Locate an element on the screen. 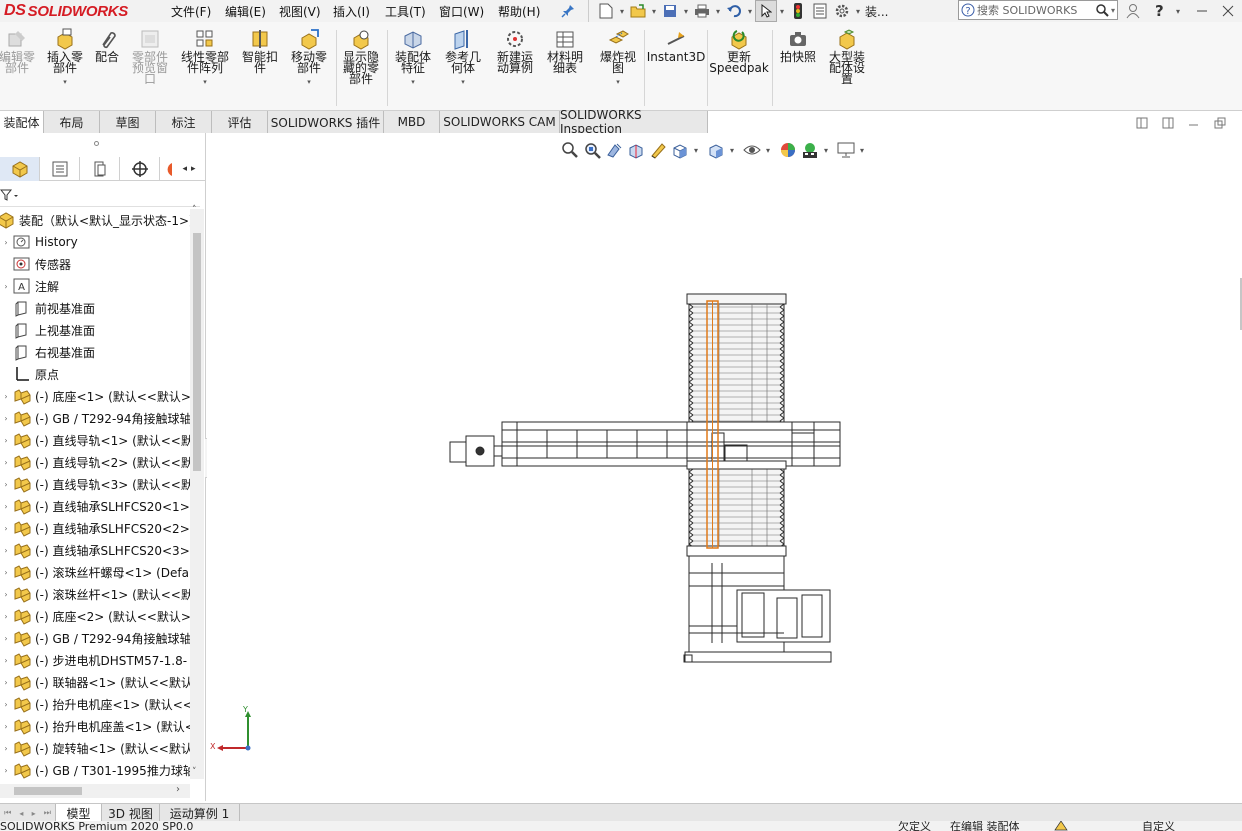 The image size is (1242, 831). assembly-features-dropdown-icon: ▾ is located at coordinates (413, 82).